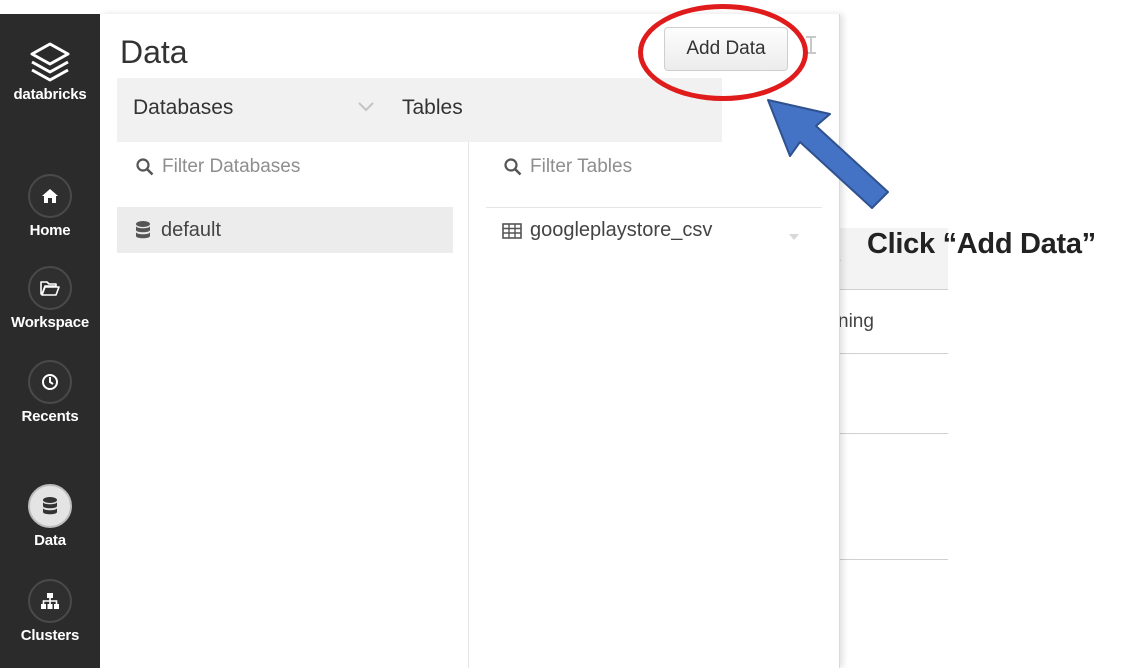  I want to click on filter-tables-input, so click(630, 167).